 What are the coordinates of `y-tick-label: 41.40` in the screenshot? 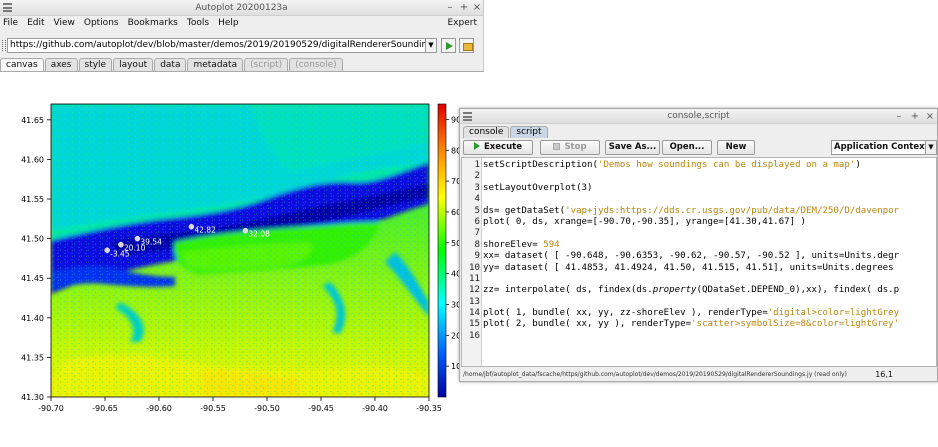 It's located at (32, 318).